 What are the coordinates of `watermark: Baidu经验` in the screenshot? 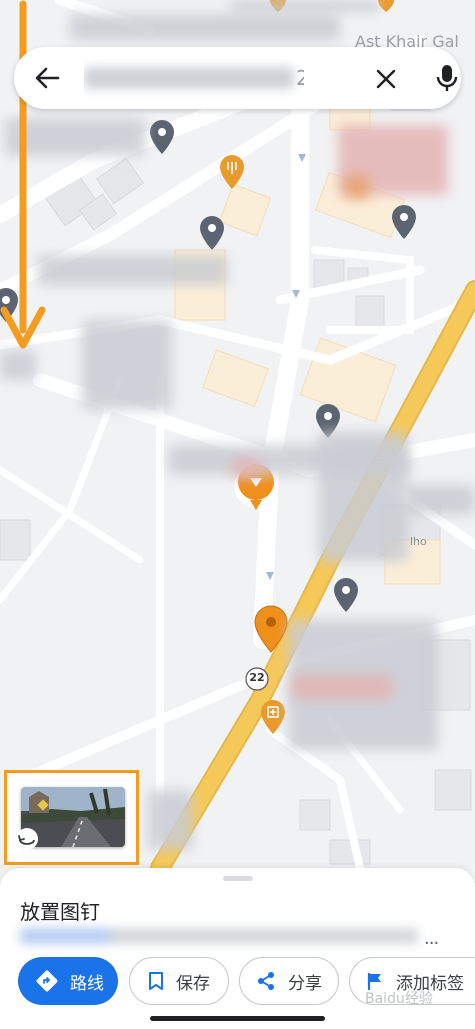 It's located at (399, 999).